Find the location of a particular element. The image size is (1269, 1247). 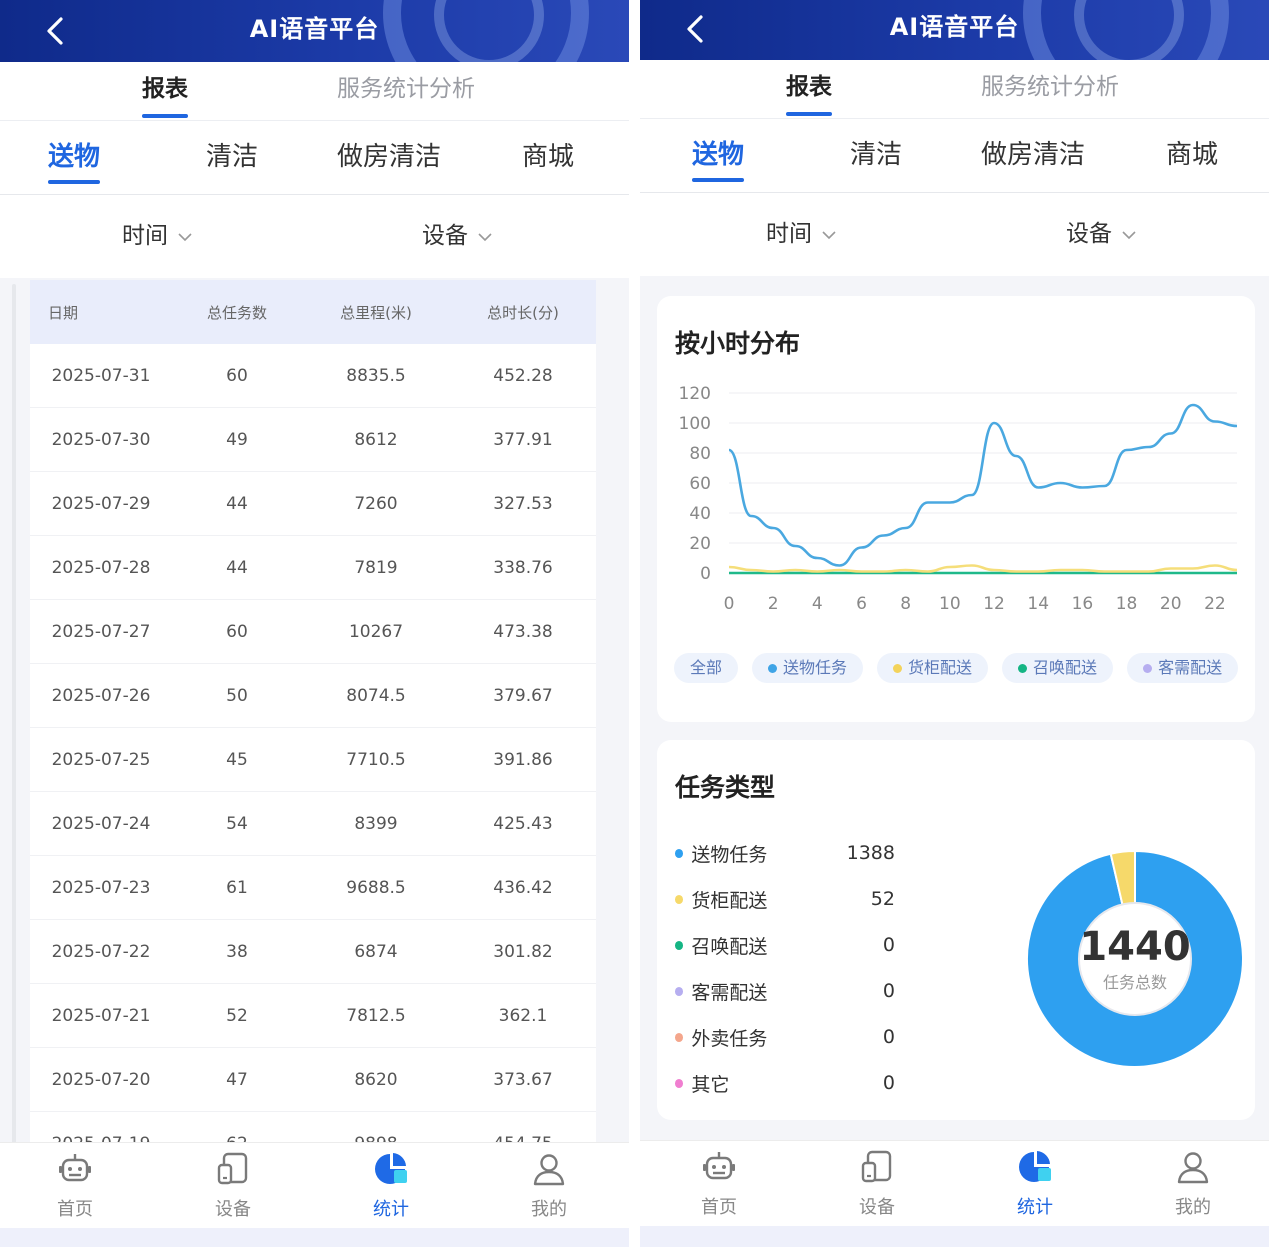

task-type-row: 召唤配送 0 is located at coordinates (785, 945).